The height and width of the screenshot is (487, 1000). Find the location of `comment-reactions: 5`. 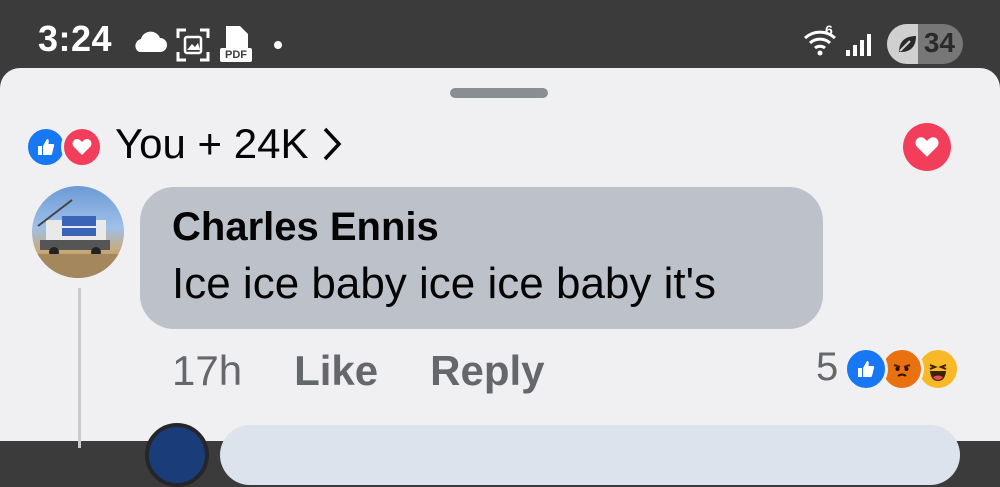

comment-reactions: 5 is located at coordinates (895, 367).